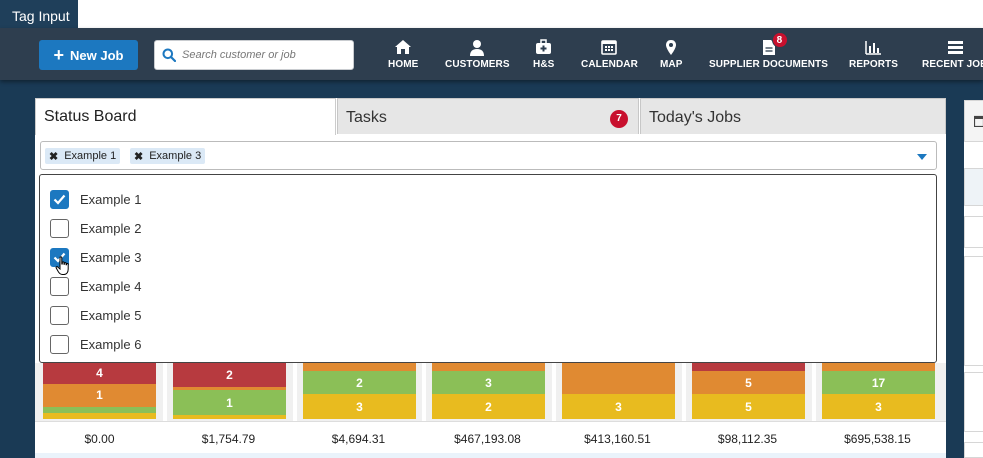 The width and height of the screenshot is (983, 458). What do you see at coordinates (769, 64) in the screenshot?
I see `nav-label: SUPPLIER DOCUMENTS` at bounding box center [769, 64].